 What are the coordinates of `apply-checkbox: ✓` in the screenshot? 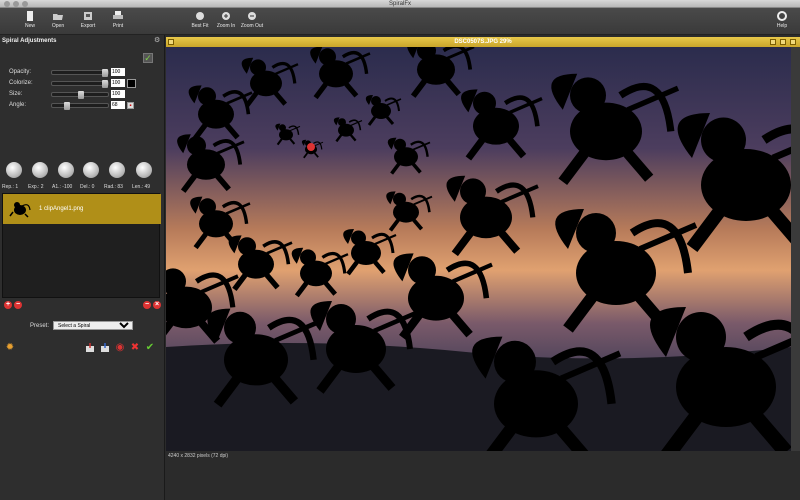 It's located at (148, 58).